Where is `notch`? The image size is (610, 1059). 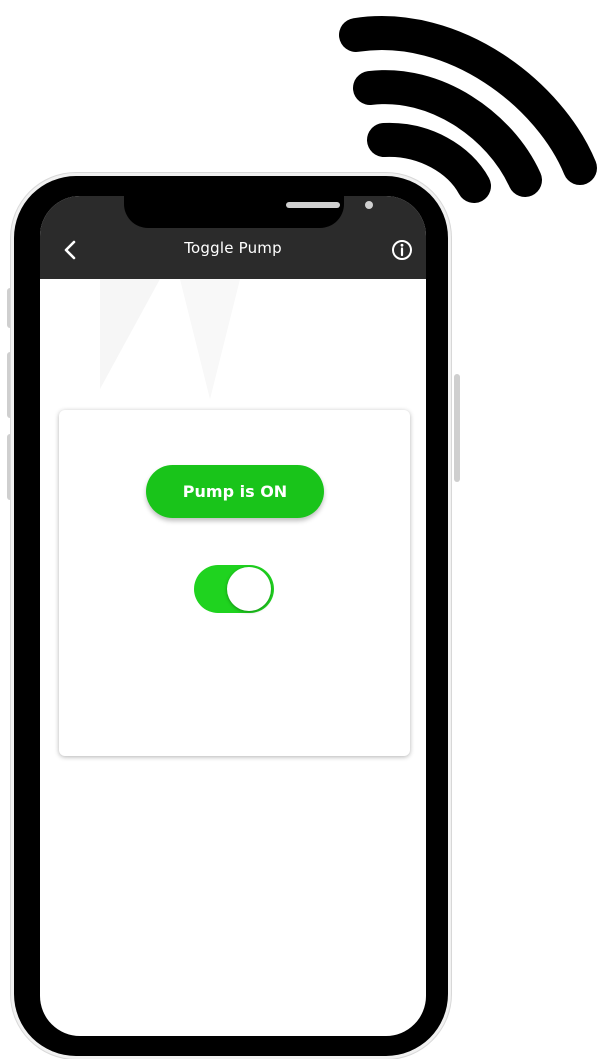 notch is located at coordinates (248, 212).